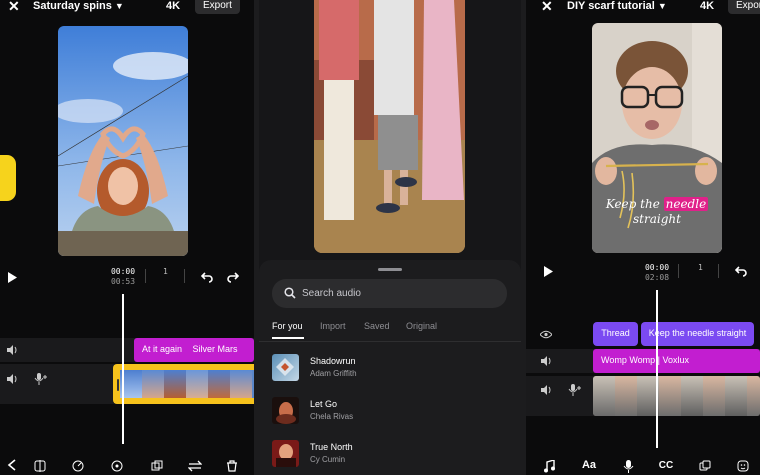 The height and width of the screenshot is (475, 760). I want to click on selected-video-clip, so click(183, 384).